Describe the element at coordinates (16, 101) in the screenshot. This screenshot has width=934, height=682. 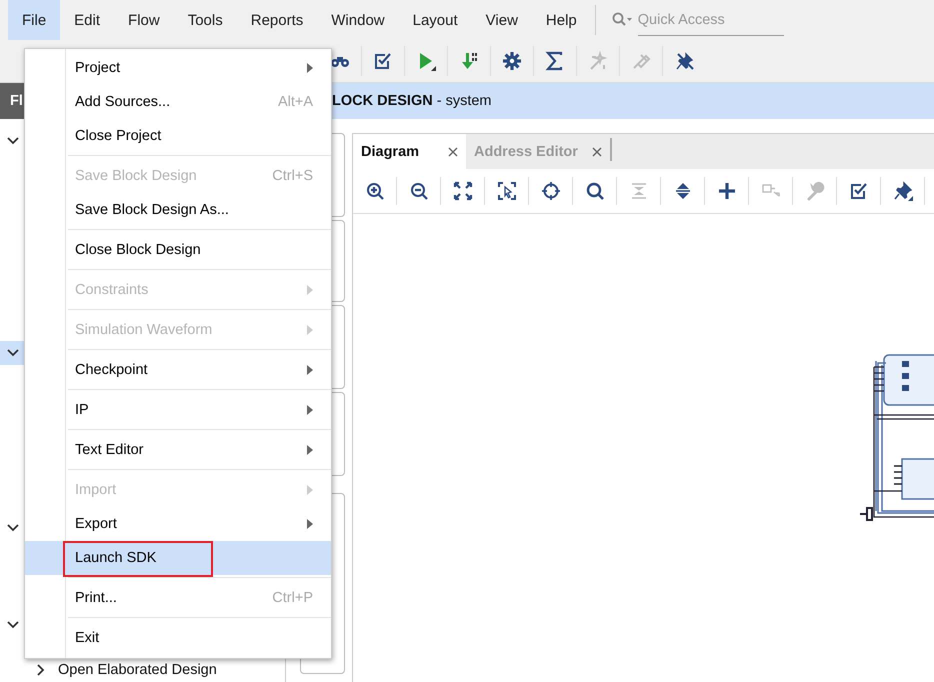
I see `navigator-title: Fl` at that location.